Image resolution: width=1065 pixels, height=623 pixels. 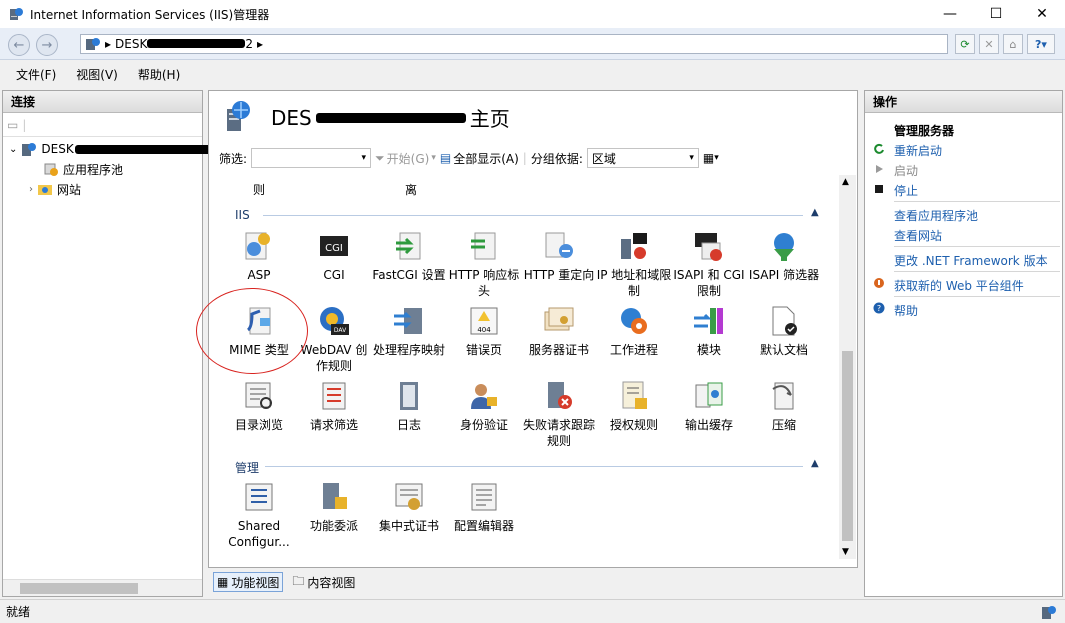 I want to click on feature-http-response-headers: HTTP 响应标头, so click(x=484, y=264).